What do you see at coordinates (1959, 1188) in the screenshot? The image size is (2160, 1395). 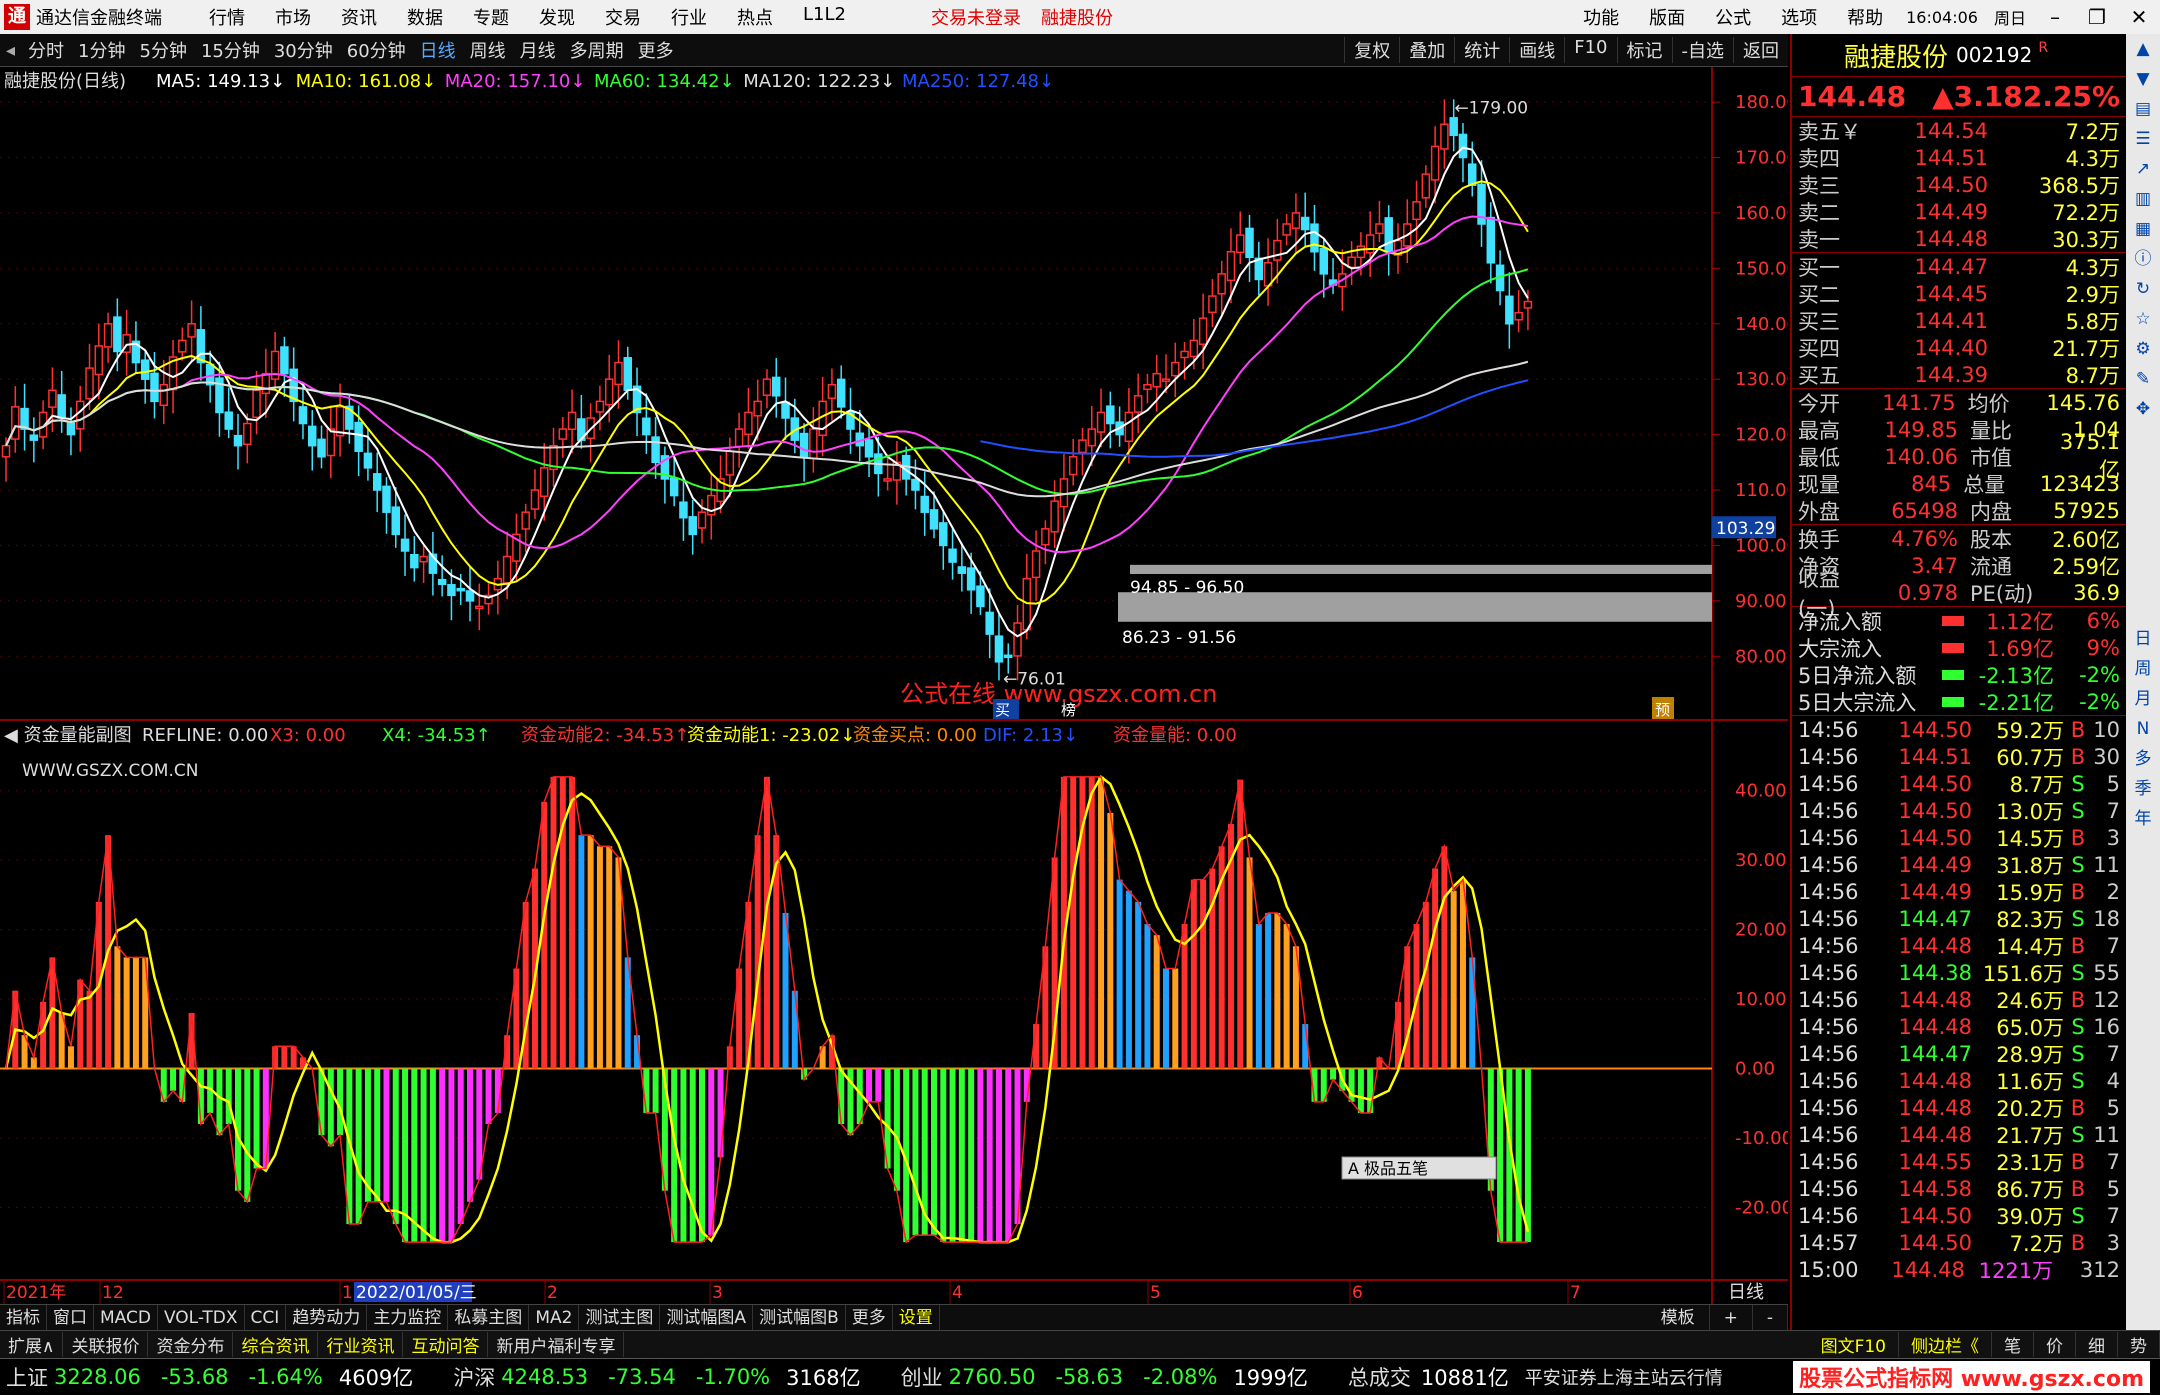 I see `tick-row: 14:56 144.58 86.7万 B 5` at bounding box center [1959, 1188].